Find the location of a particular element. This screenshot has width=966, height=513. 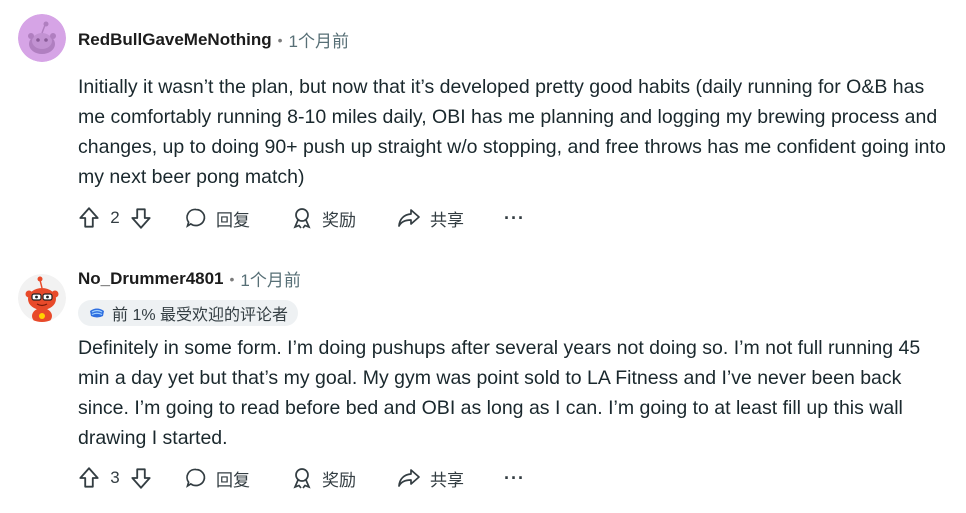

comment-header: No_Drummer4801 • 1个月前 is located at coordinates (189, 278).